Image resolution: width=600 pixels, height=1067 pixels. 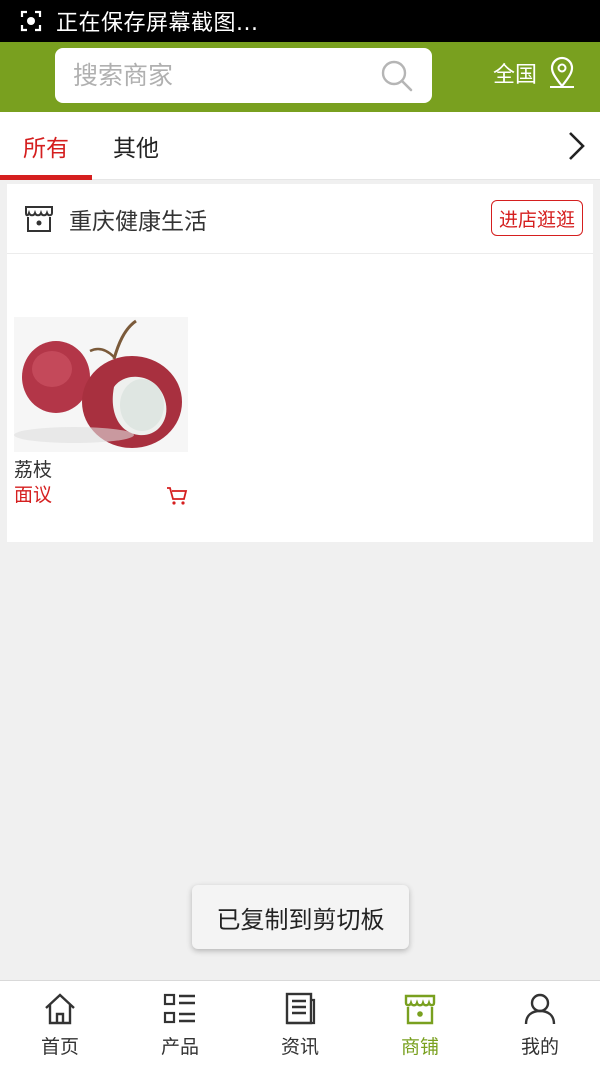 What do you see at coordinates (540, 1009) in the screenshot?
I see `user-icon` at bounding box center [540, 1009].